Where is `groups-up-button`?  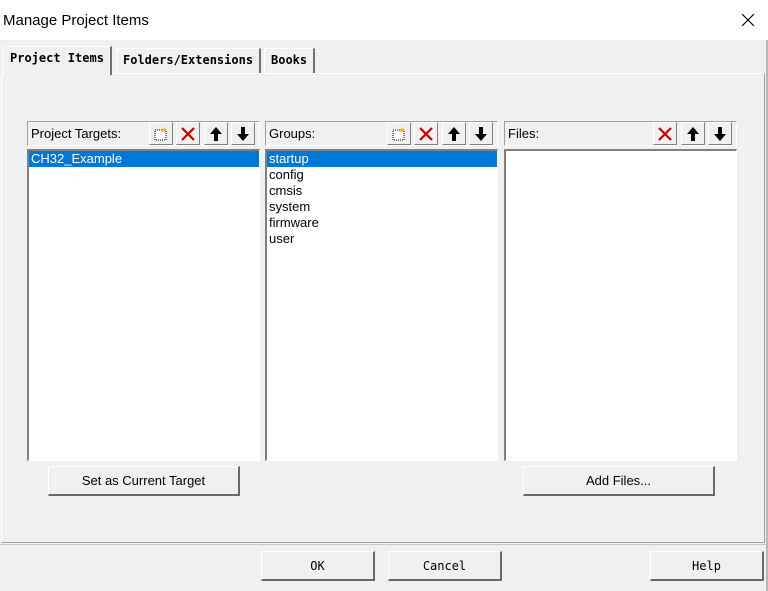 groups-up-button is located at coordinates (454, 133).